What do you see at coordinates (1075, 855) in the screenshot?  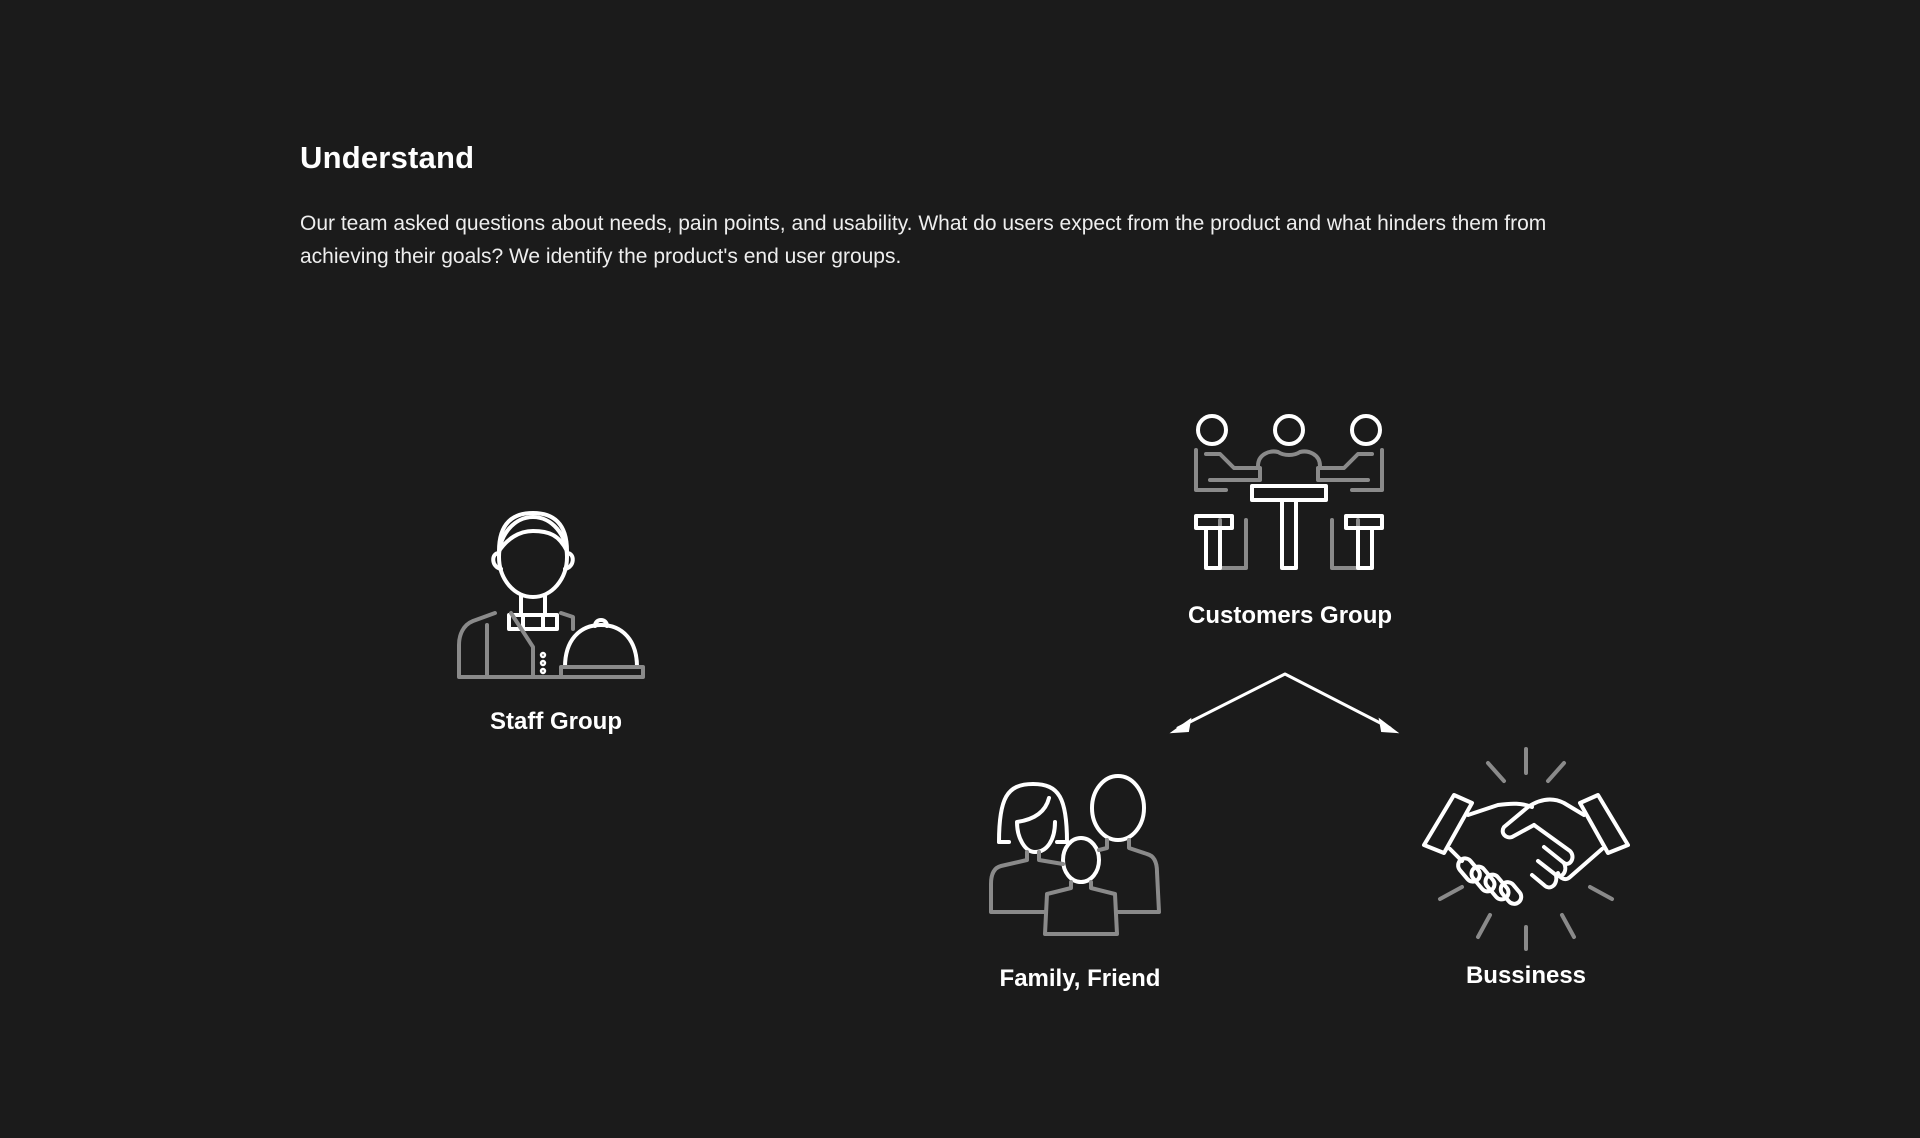 I see `family-icon` at bounding box center [1075, 855].